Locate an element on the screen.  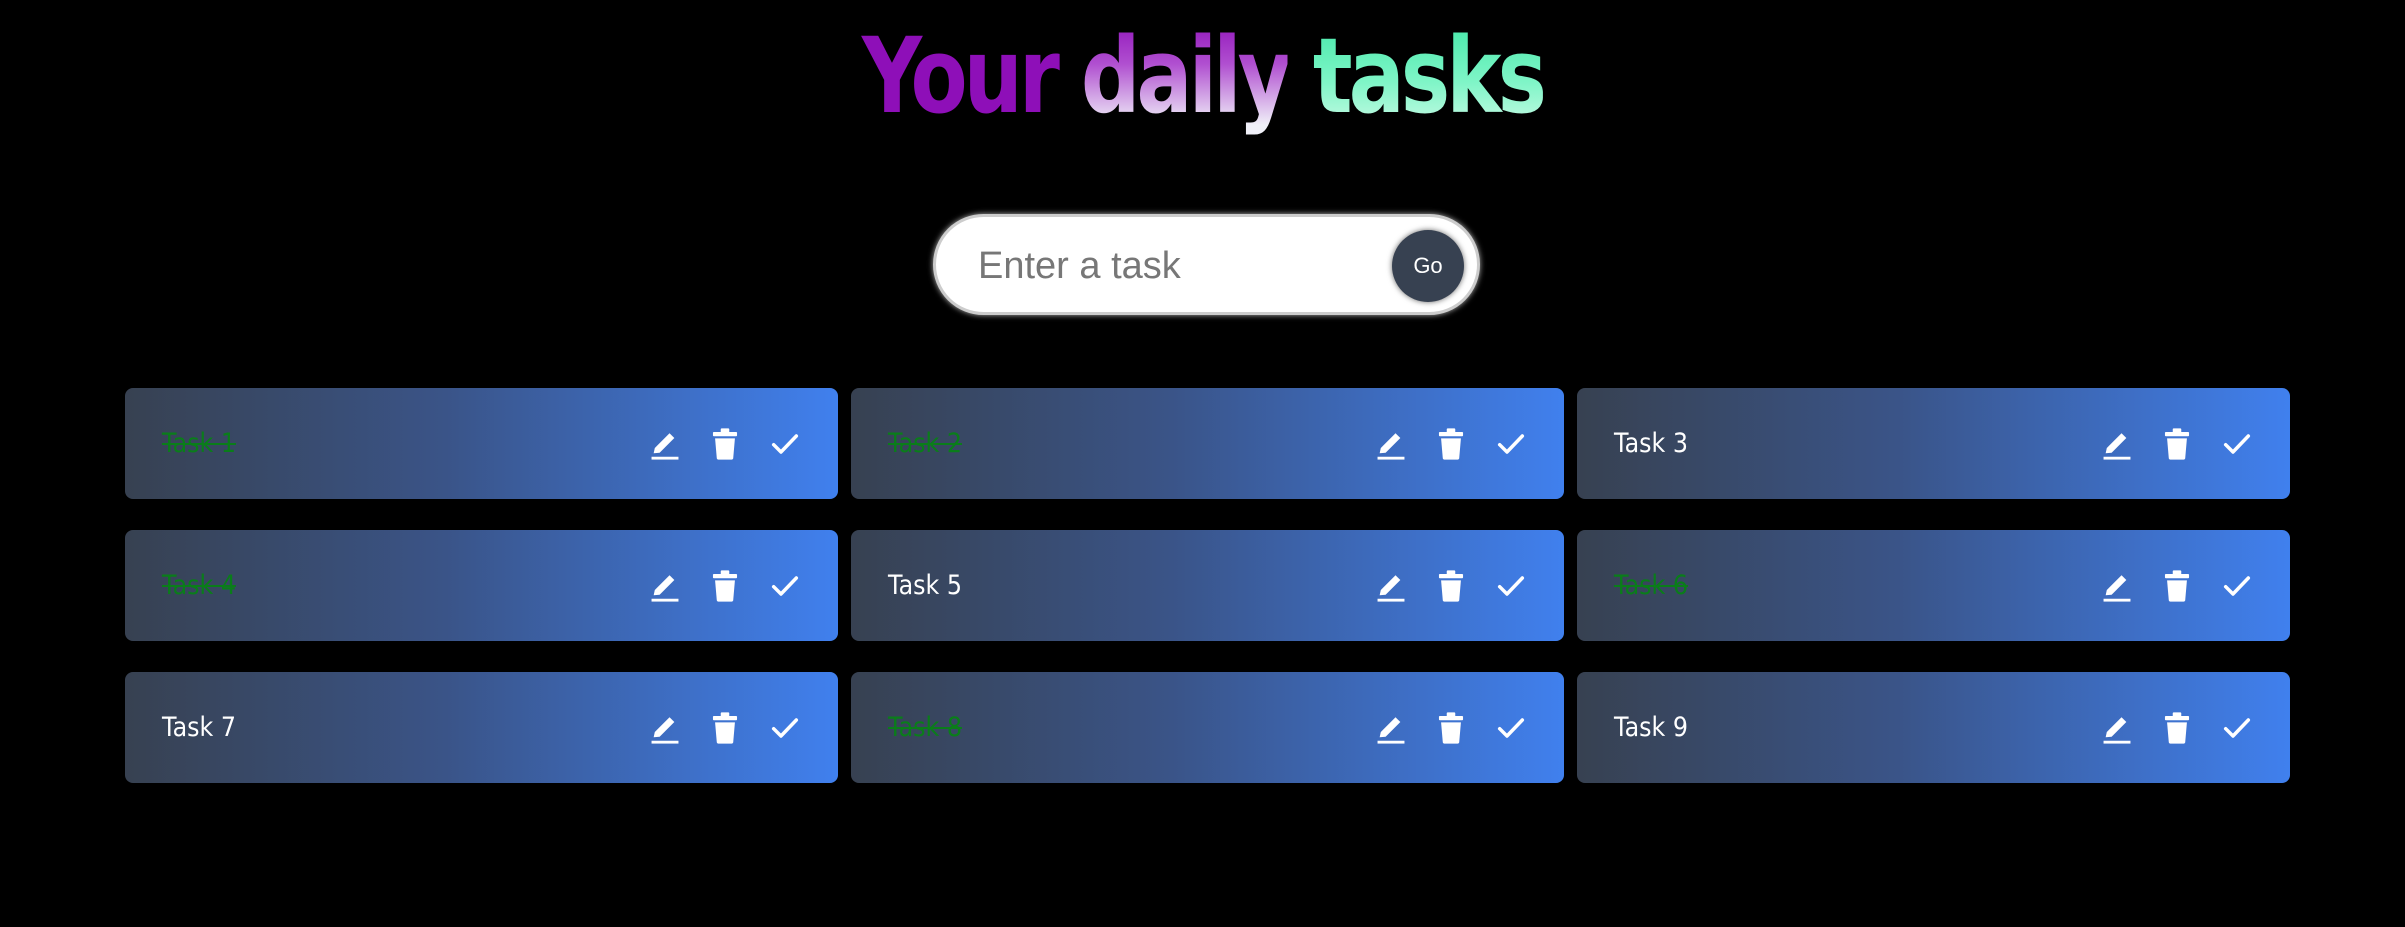
title-word-tasks: tasks is located at coordinates (1429, 76).